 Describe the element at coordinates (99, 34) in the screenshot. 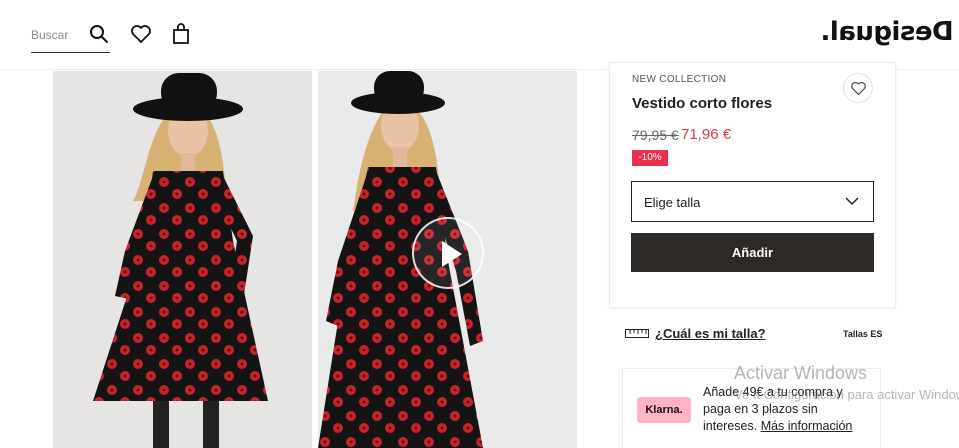

I see `search-icon` at that location.